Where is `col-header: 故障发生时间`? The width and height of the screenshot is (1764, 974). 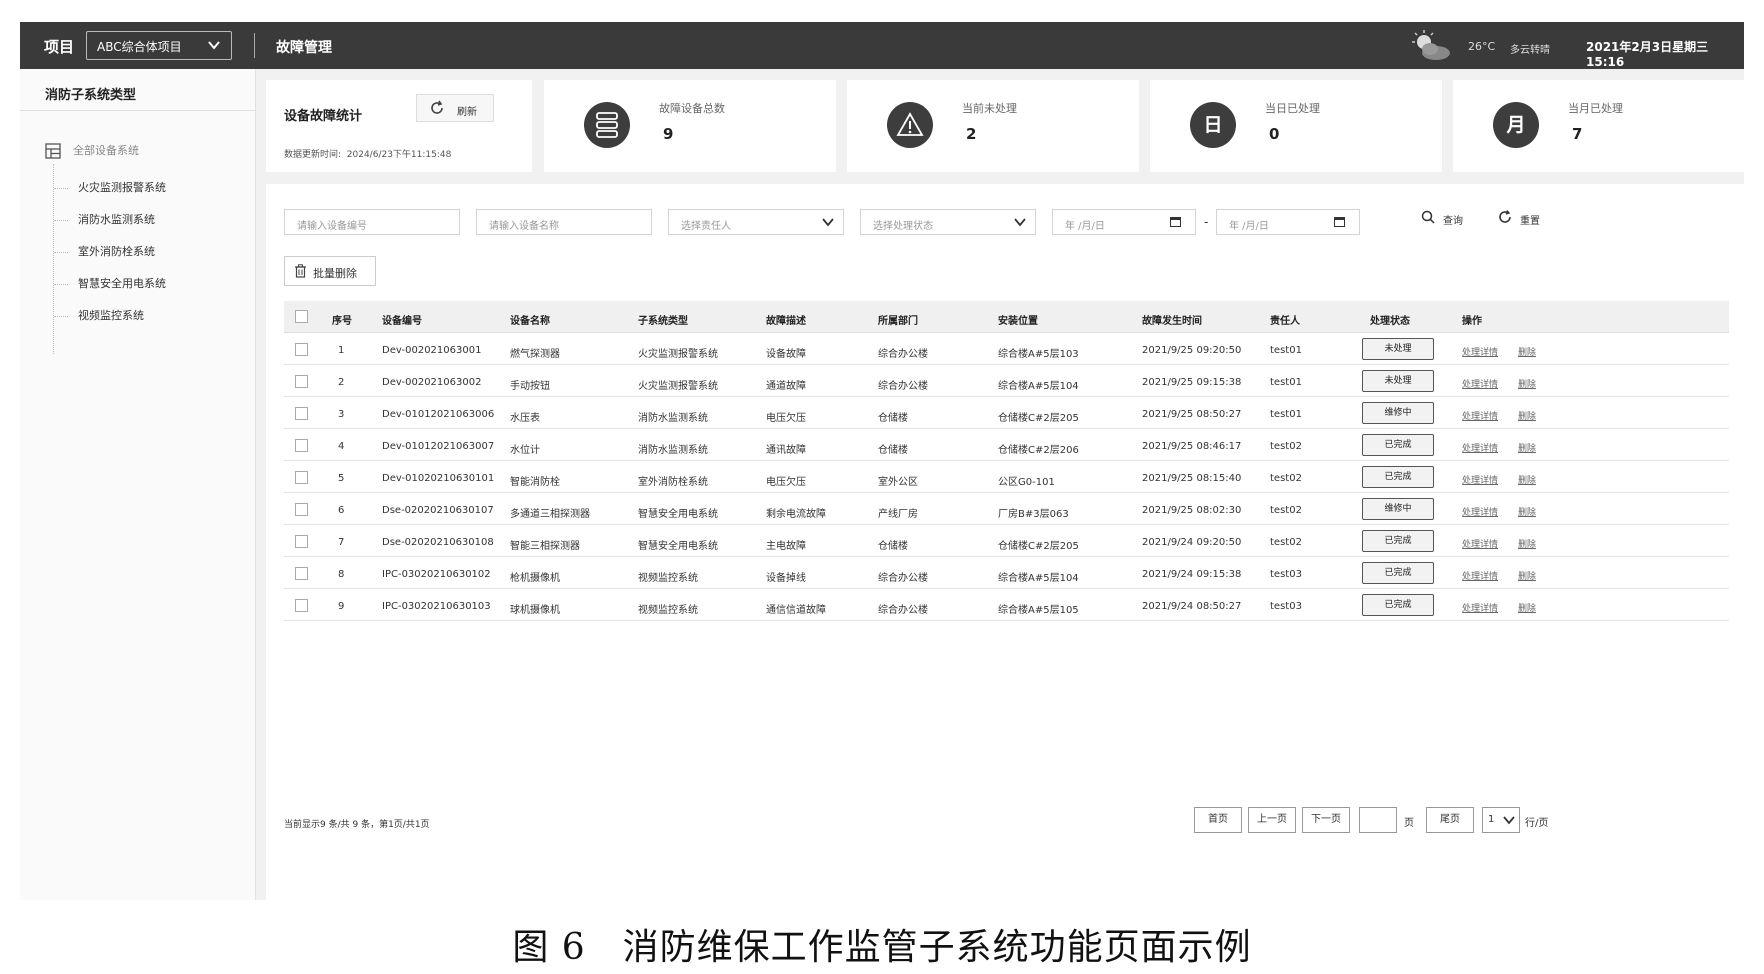 col-header: 故障发生时间 is located at coordinates (1172, 321).